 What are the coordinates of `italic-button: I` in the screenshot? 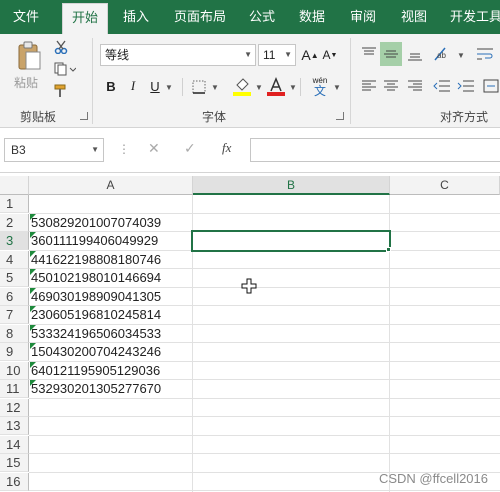 It's located at (133, 86).